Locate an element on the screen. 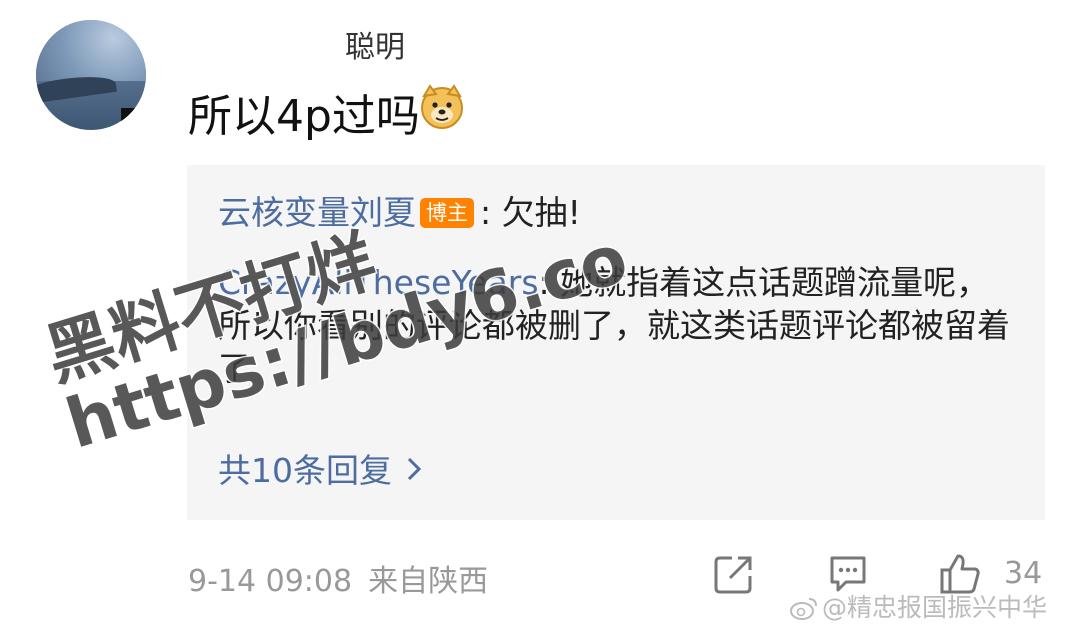 Image resolution: width=1080 pixels, height=626 pixels. share-icon is located at coordinates (734, 574).